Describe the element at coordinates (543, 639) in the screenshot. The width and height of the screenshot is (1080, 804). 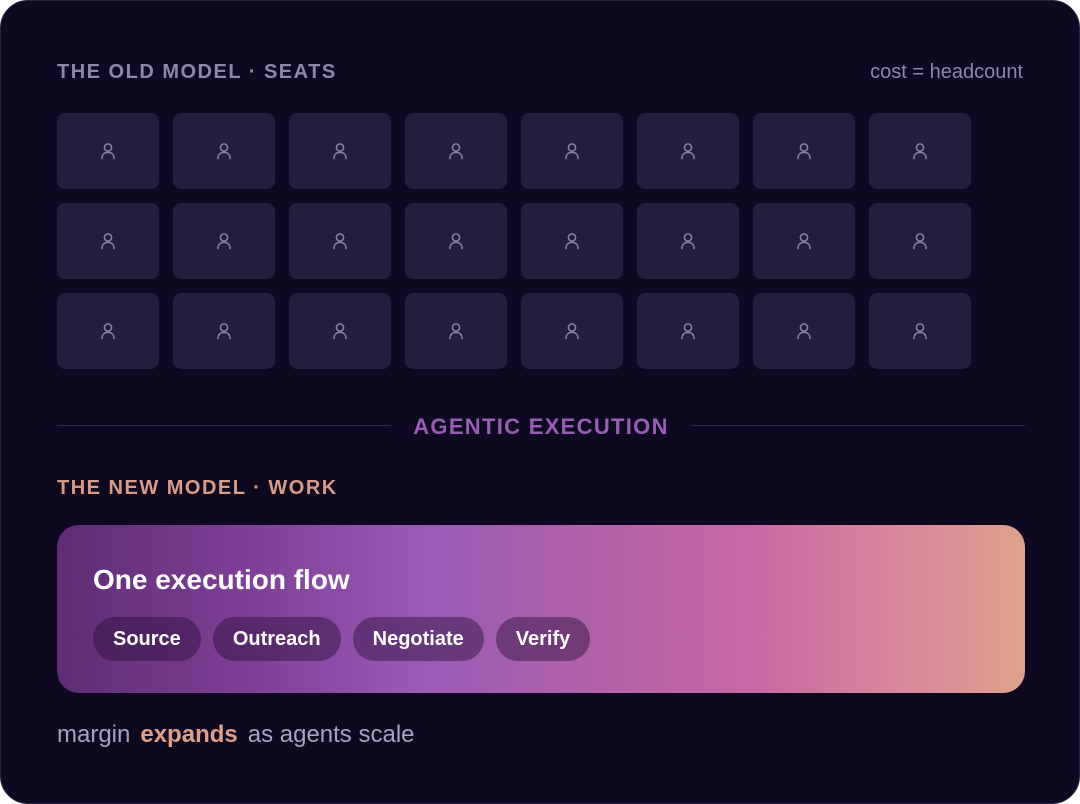
I see `step-verify: Verify` at that location.